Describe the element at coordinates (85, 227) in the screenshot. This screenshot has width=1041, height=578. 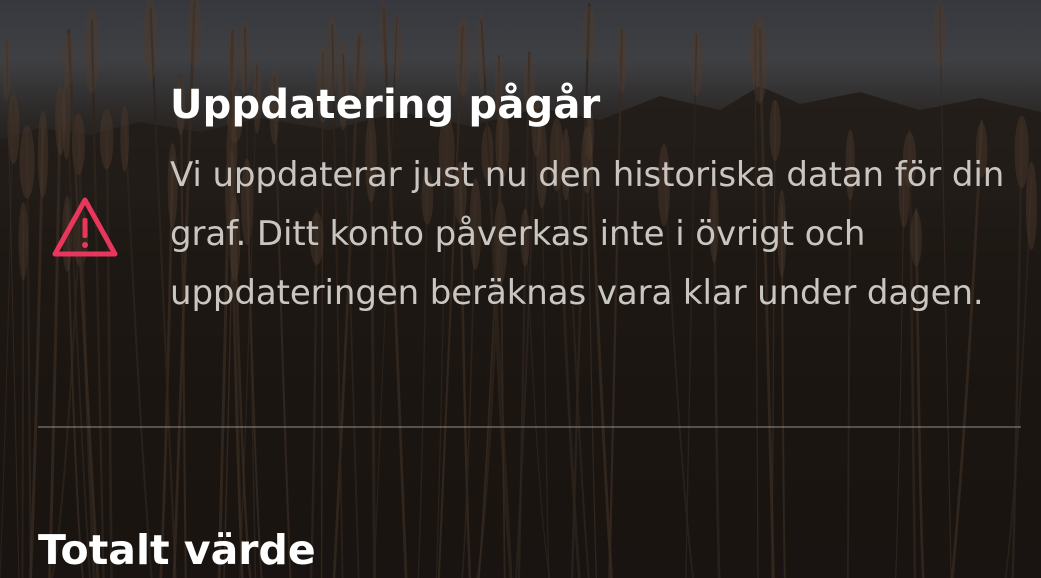
I see `warning-triangle-icon` at that location.